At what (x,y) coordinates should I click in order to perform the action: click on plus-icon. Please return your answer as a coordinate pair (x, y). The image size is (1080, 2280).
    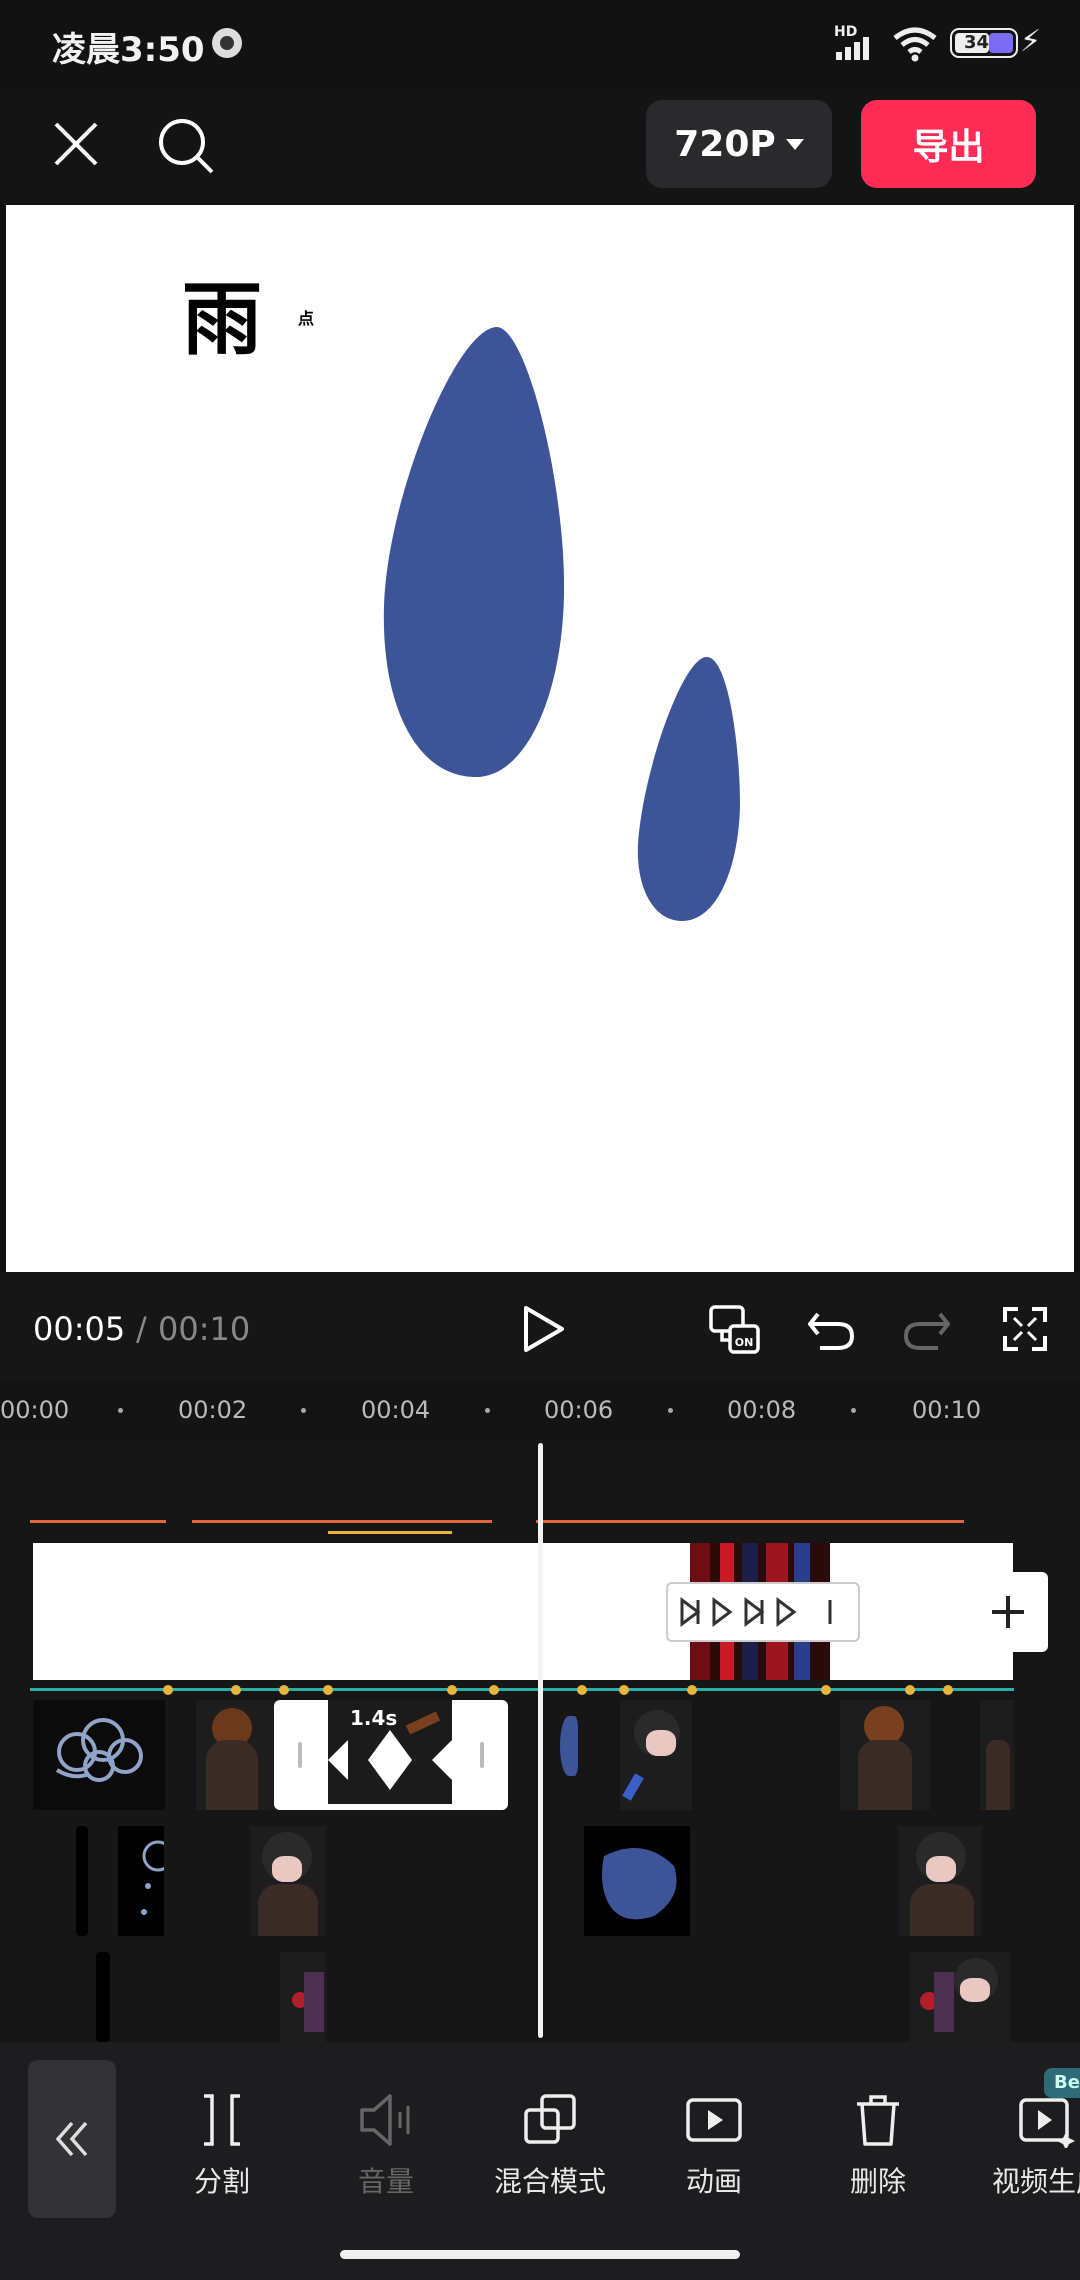
    Looking at the image, I should click on (1008, 1612).